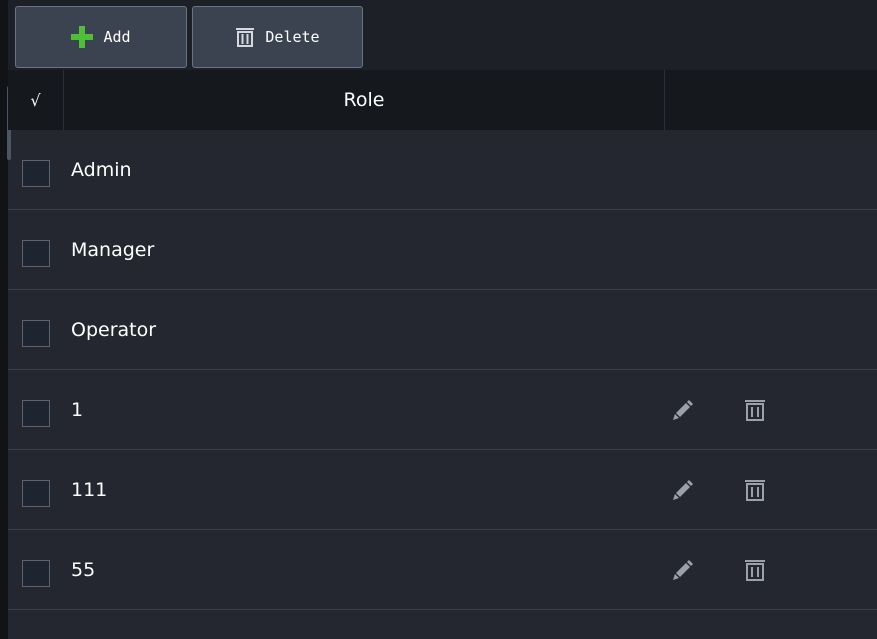  What do you see at coordinates (82, 37) in the screenshot?
I see `plus-icon` at bounding box center [82, 37].